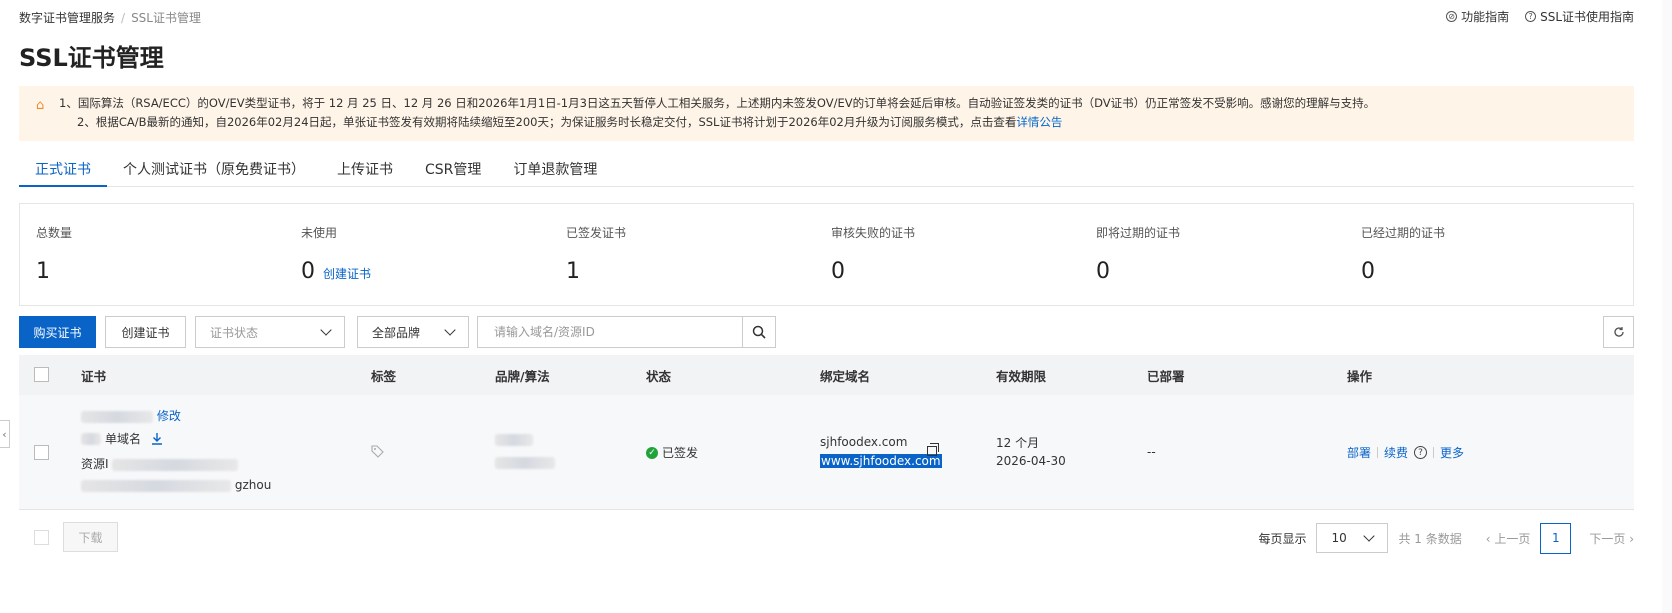 The width and height of the screenshot is (1672, 613). I want to click on prev-page-button: ‹ 上一页, so click(1508, 538).